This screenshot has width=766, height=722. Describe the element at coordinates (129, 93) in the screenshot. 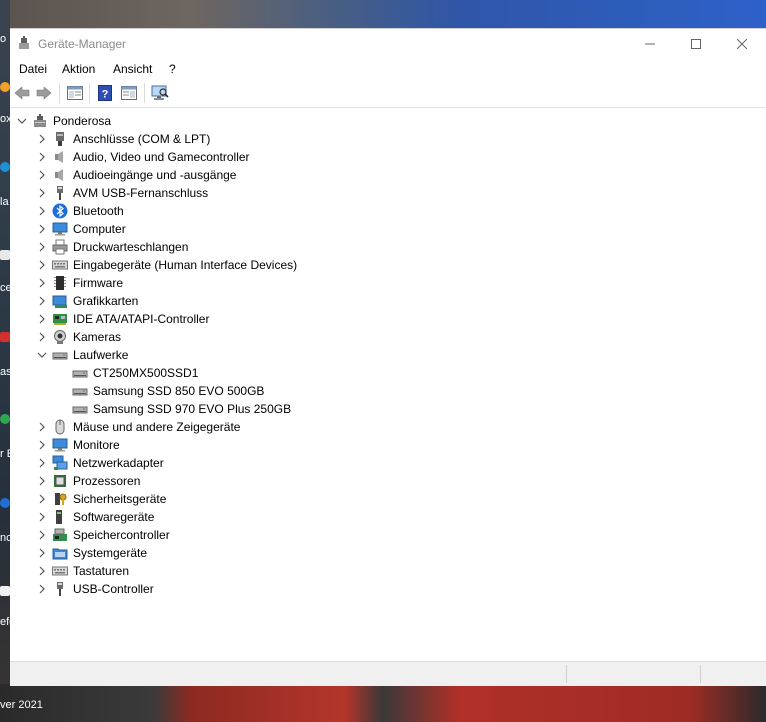

I see `update-driver-button` at that location.